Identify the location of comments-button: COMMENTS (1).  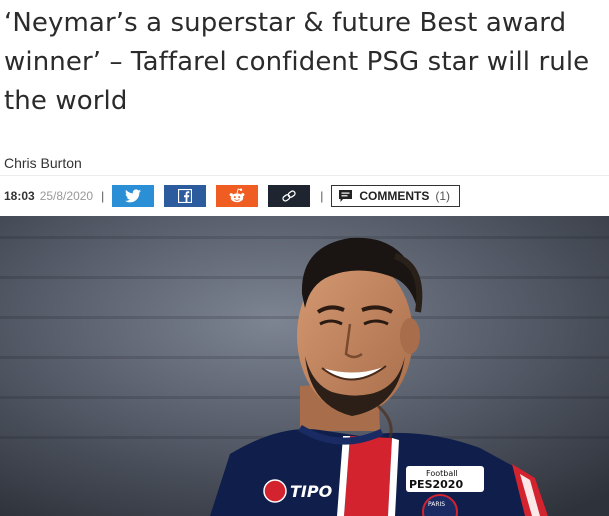
(396, 196).